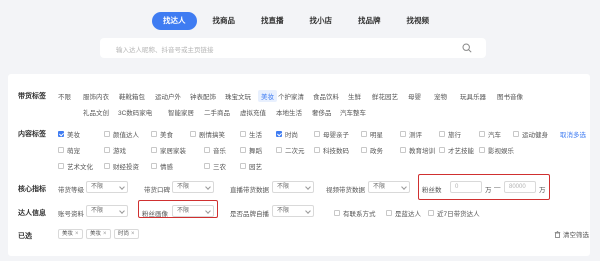 The width and height of the screenshot is (600, 261). What do you see at coordinates (107, 211) in the screenshot?
I see `account-info-select: 不限` at bounding box center [107, 211].